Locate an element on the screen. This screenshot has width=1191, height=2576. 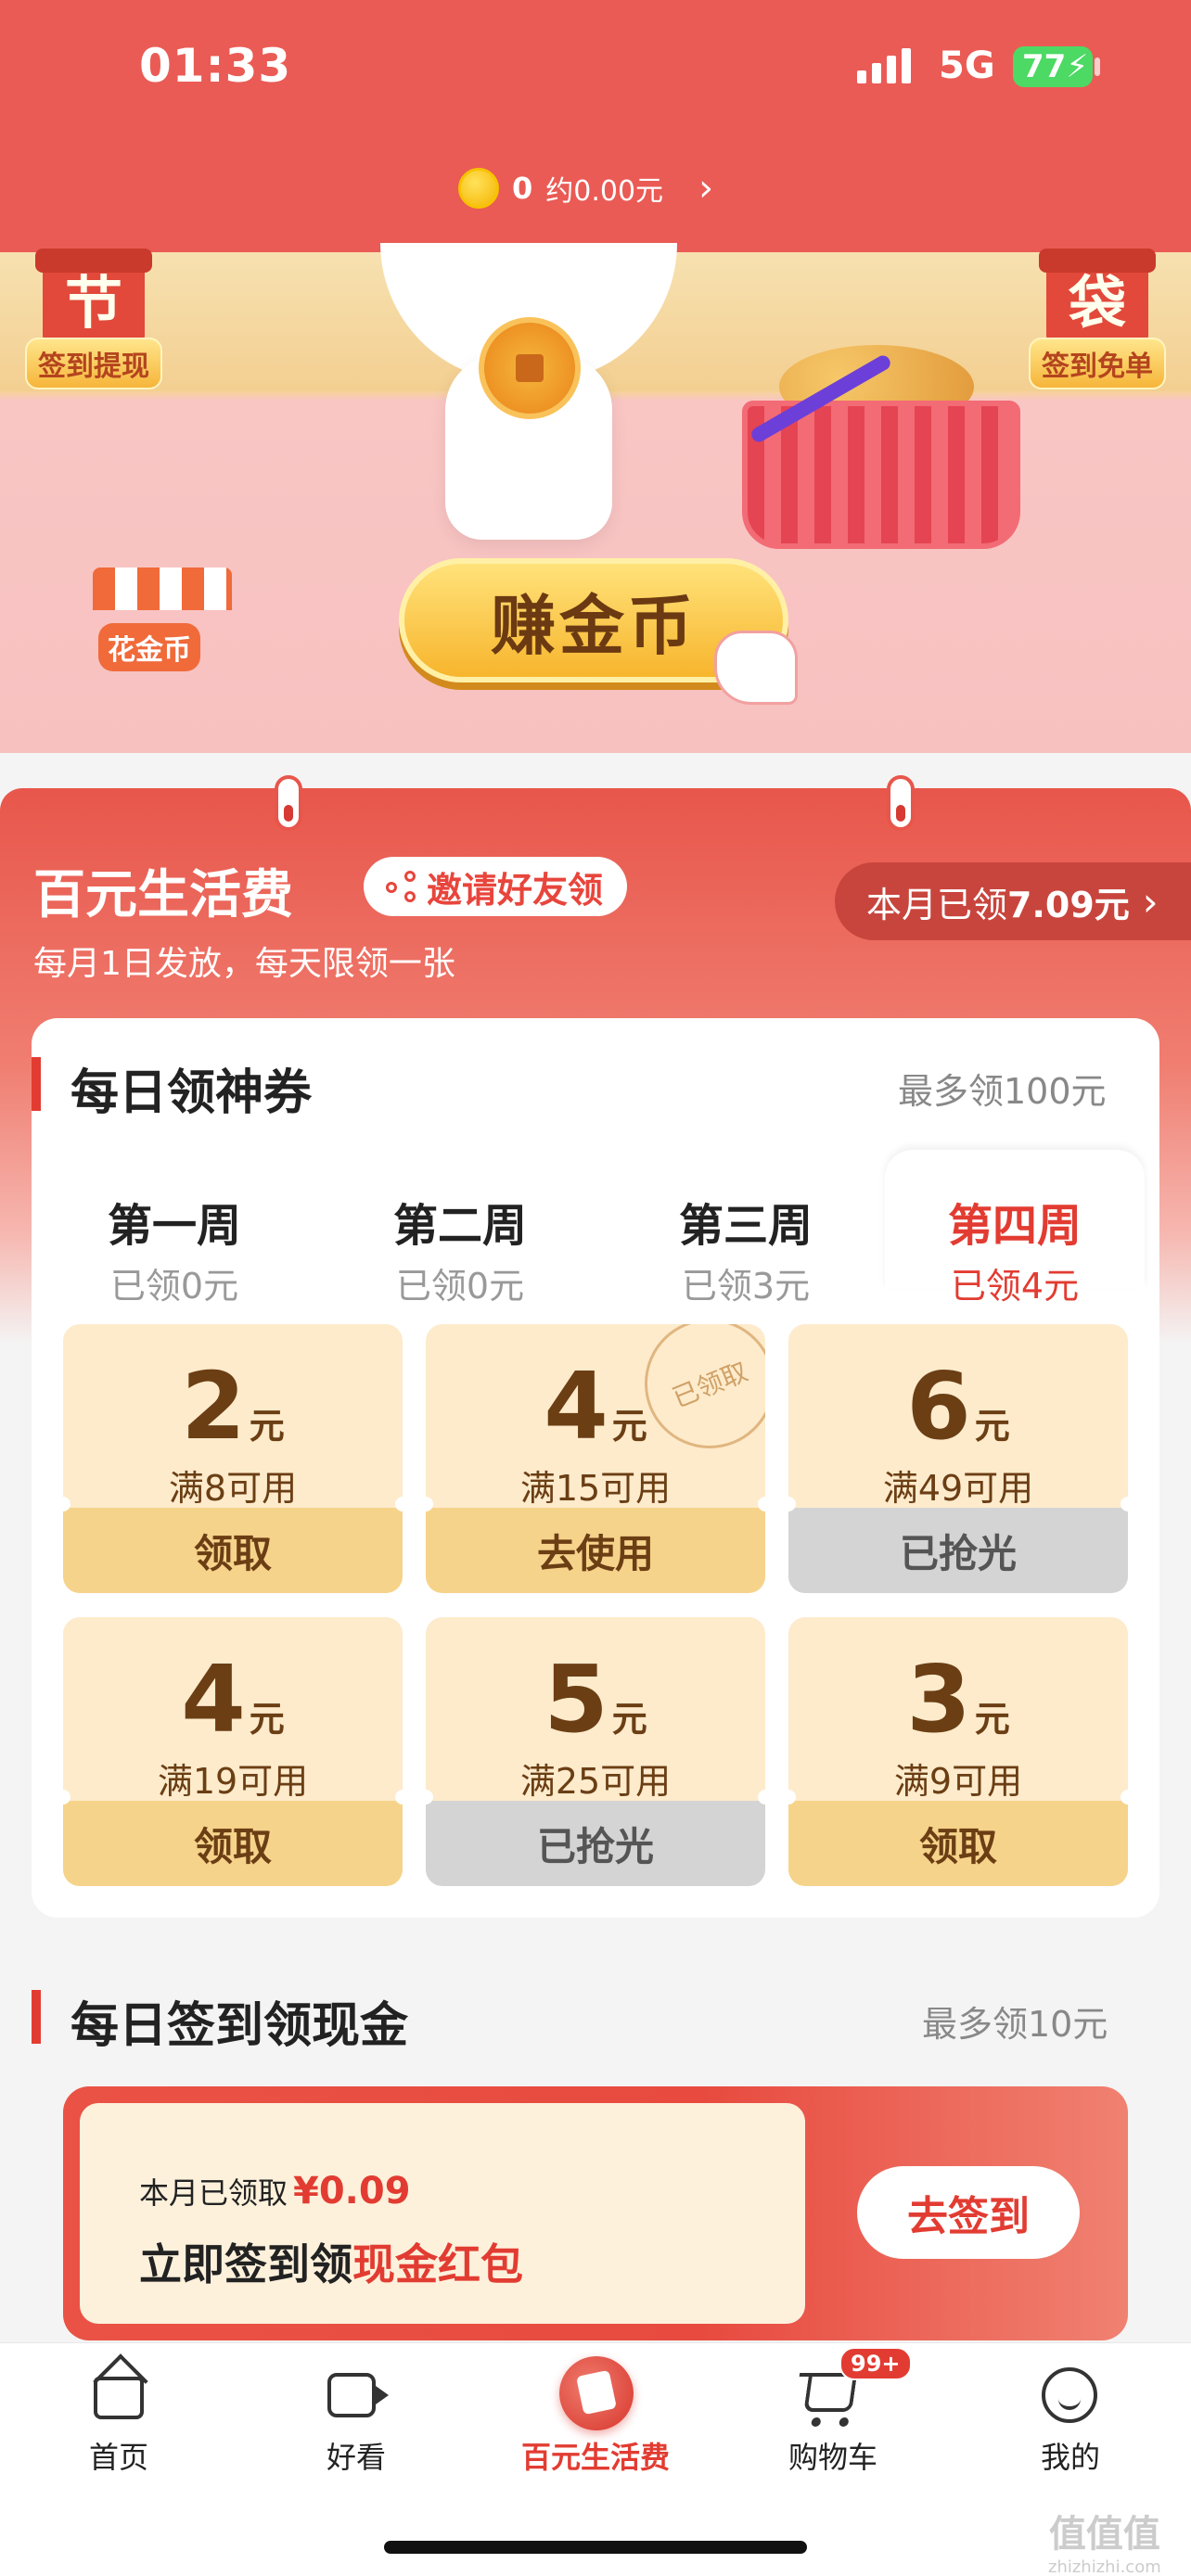
shop-awning-icon is located at coordinates (162, 588).